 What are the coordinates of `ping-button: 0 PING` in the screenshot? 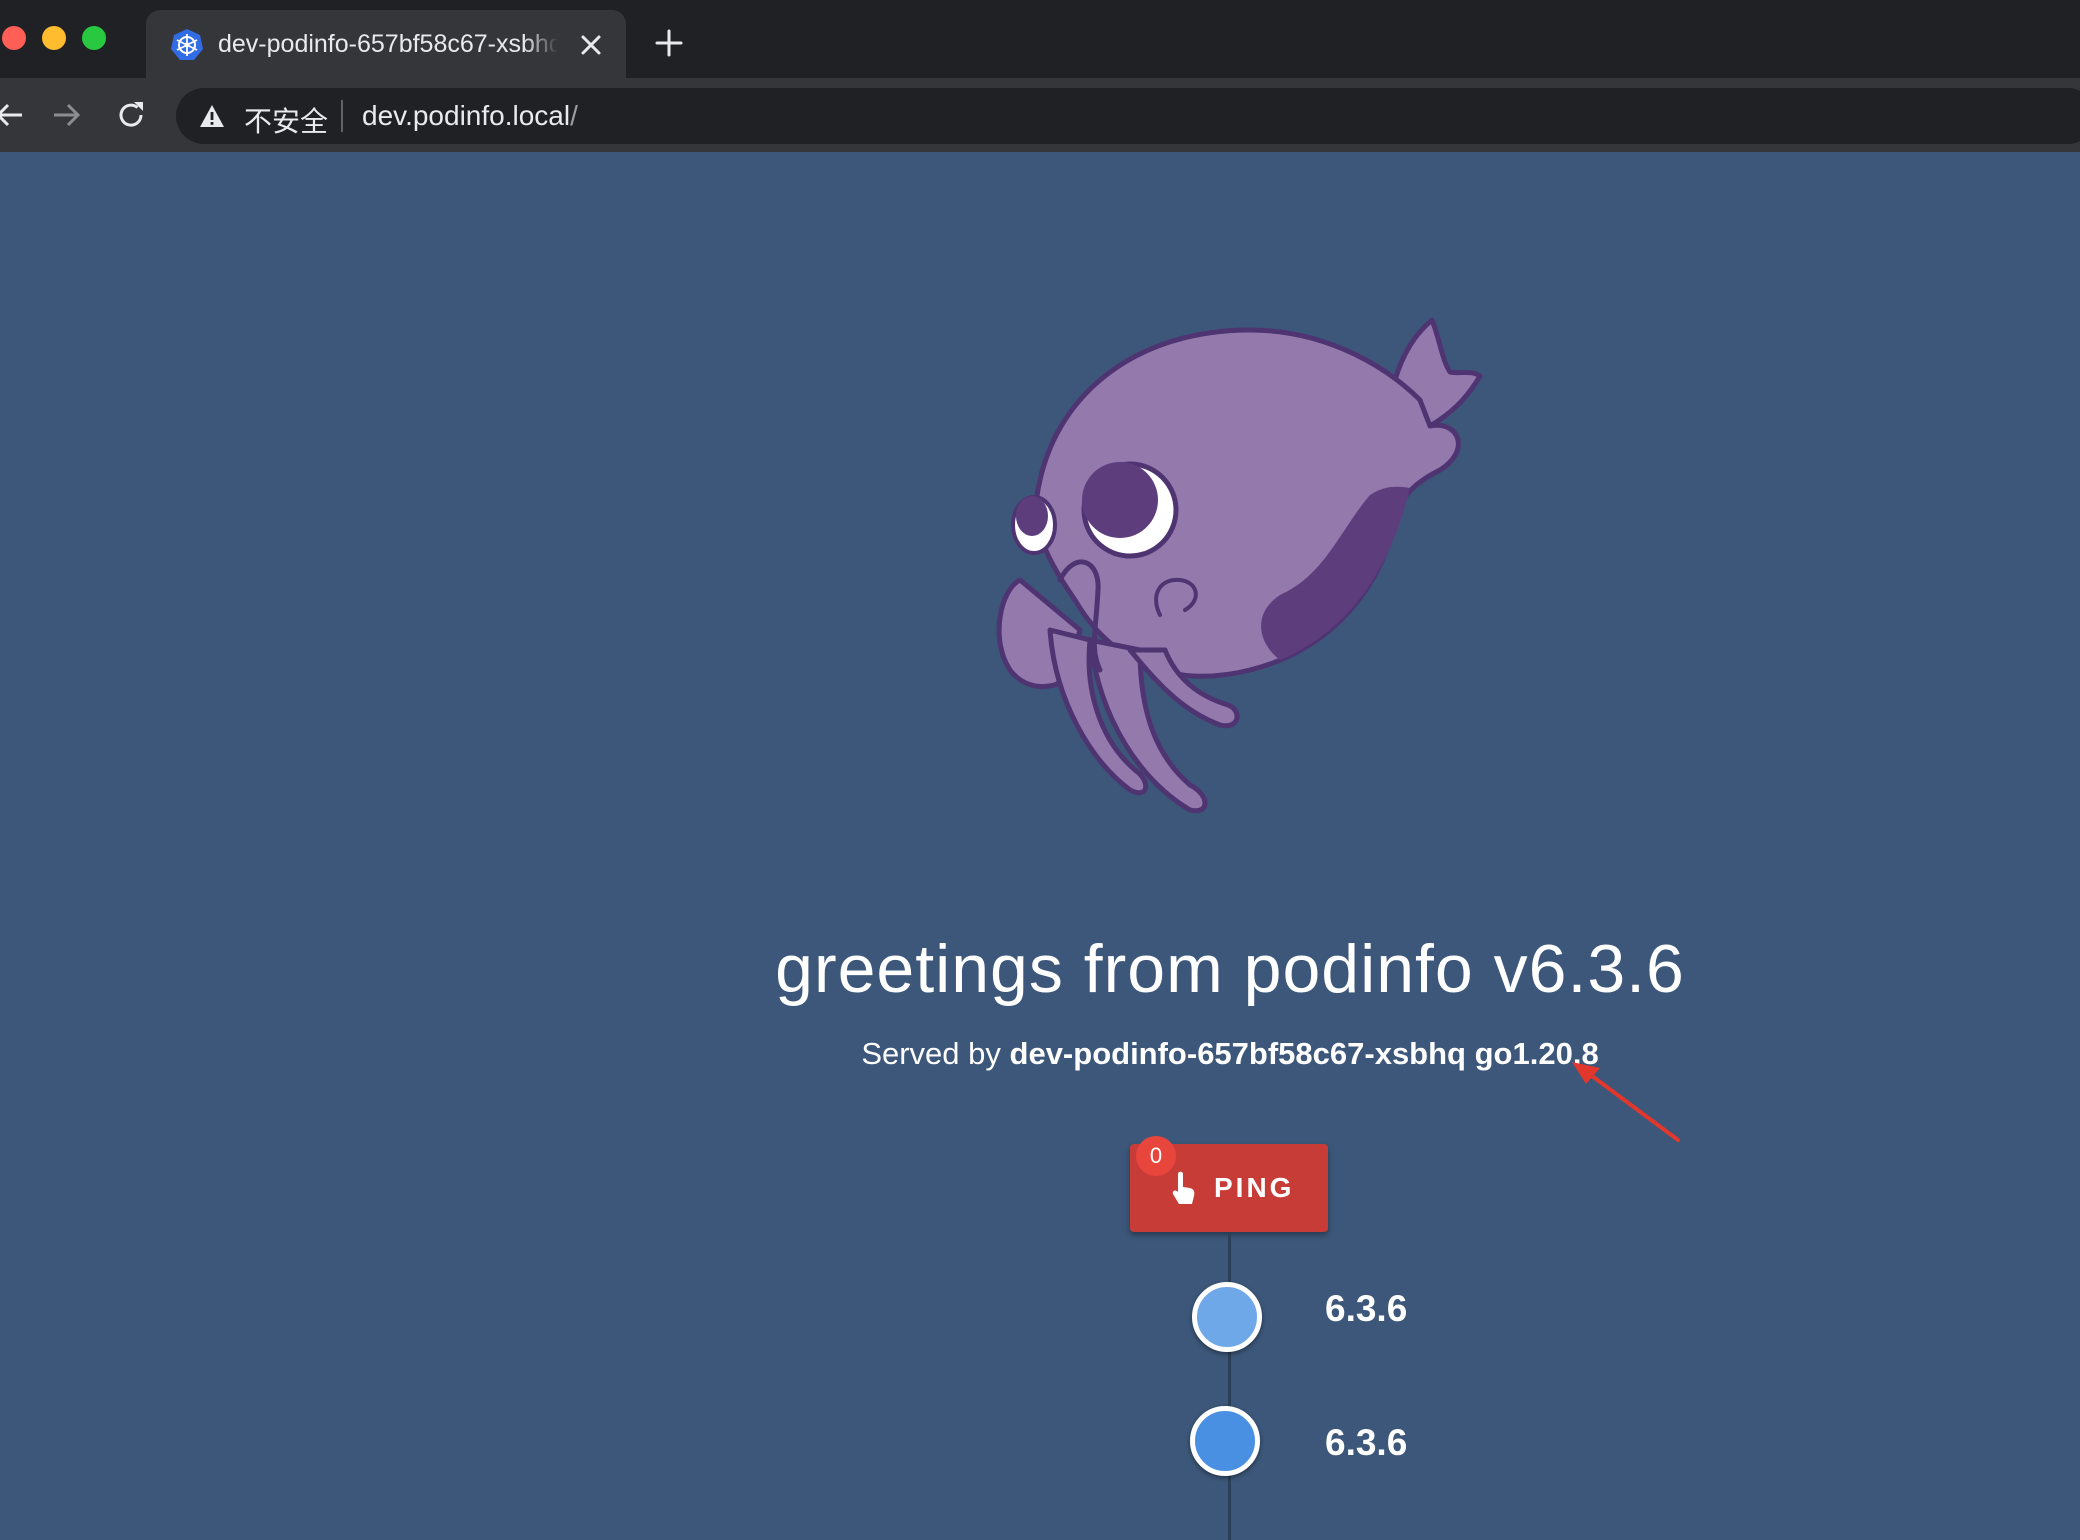 It's located at (1229, 1184).